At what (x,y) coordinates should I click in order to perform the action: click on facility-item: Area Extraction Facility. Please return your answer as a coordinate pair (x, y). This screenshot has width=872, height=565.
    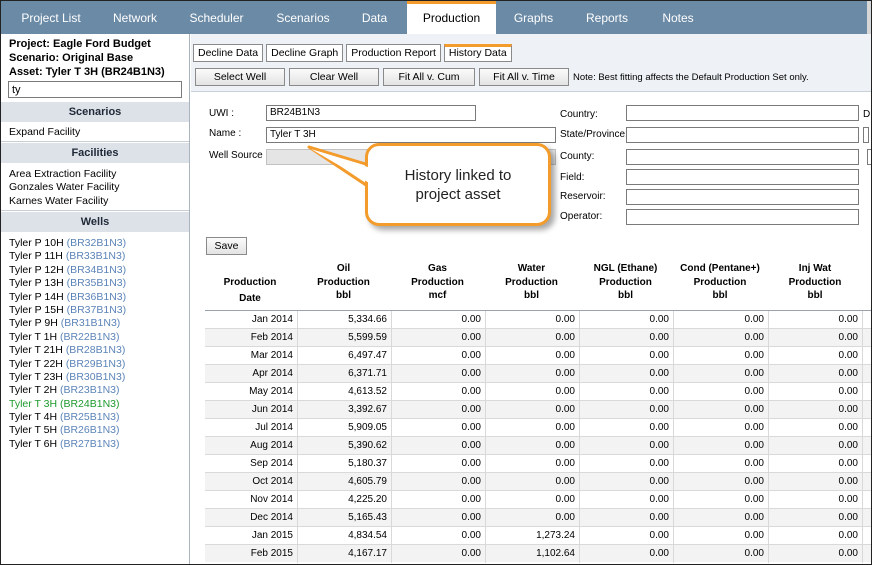
    Looking at the image, I should click on (98, 174).